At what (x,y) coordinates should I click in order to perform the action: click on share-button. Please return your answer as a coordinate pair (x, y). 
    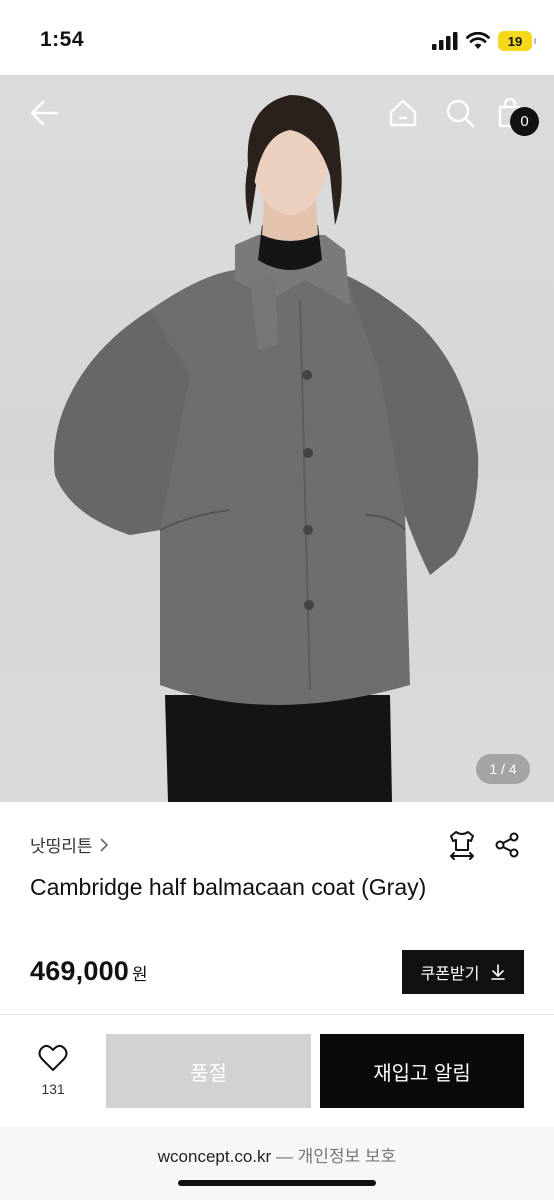
    Looking at the image, I should click on (507, 845).